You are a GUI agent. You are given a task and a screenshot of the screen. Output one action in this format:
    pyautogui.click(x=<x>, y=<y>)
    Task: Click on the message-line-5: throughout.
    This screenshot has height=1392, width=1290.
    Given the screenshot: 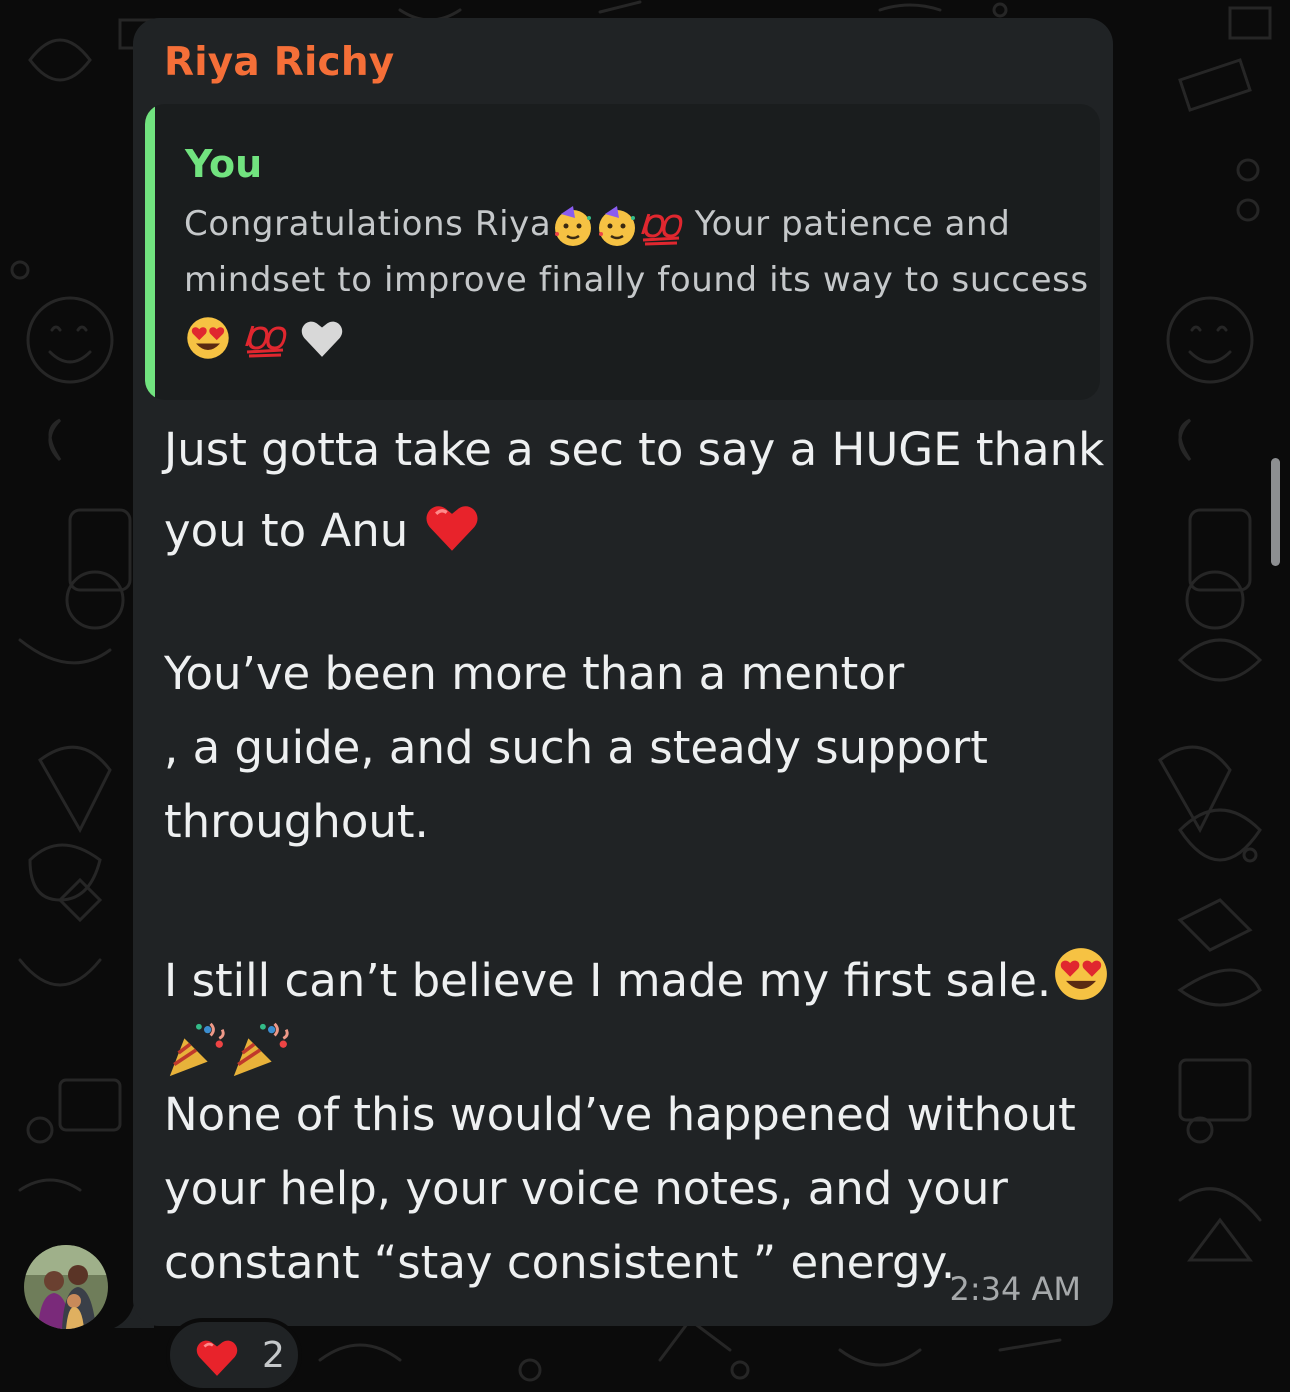 What is the action you would take?
    pyautogui.click(x=296, y=821)
    